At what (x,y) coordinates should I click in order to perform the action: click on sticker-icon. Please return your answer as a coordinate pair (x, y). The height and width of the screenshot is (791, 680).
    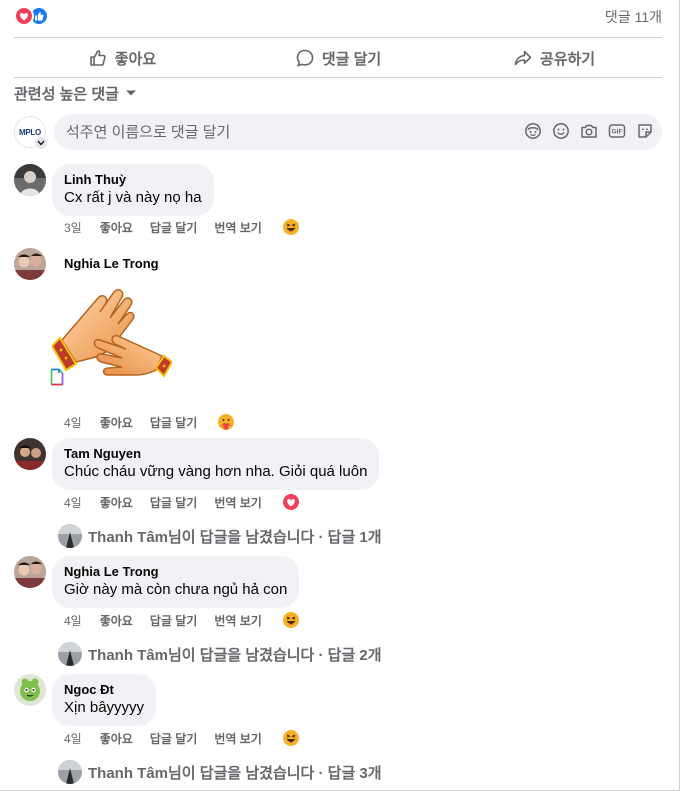
    Looking at the image, I should click on (645, 131).